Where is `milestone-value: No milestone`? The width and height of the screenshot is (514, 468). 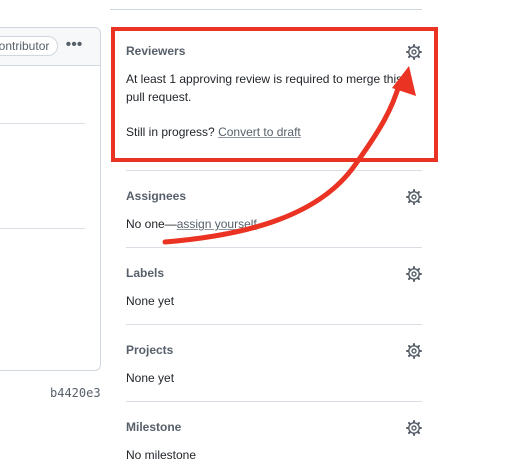 milestone-value: No milestone is located at coordinates (161, 455).